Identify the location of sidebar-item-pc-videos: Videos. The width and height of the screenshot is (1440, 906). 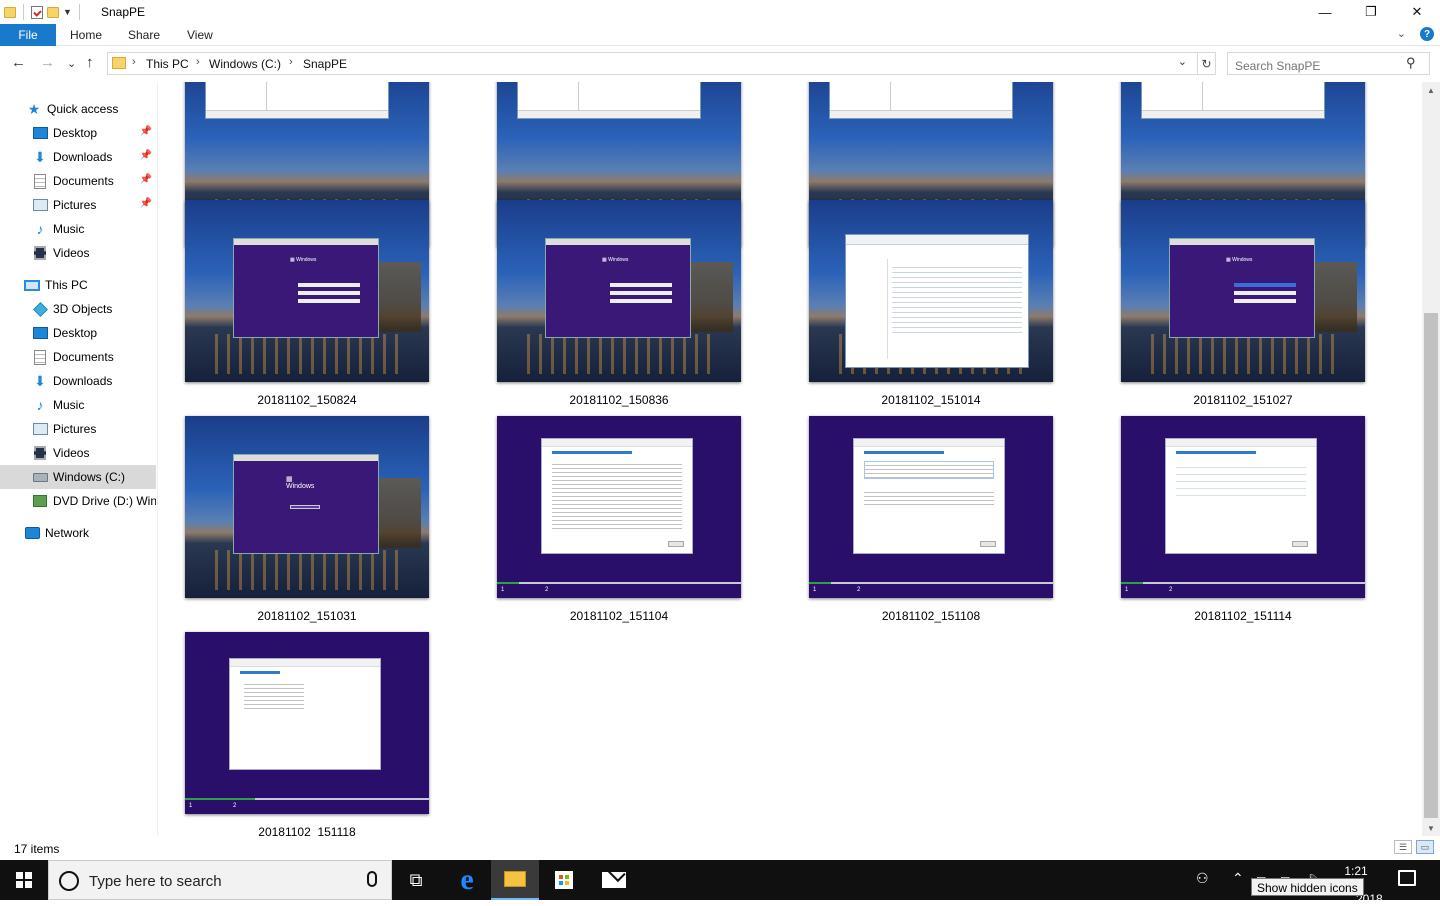
(78, 453).